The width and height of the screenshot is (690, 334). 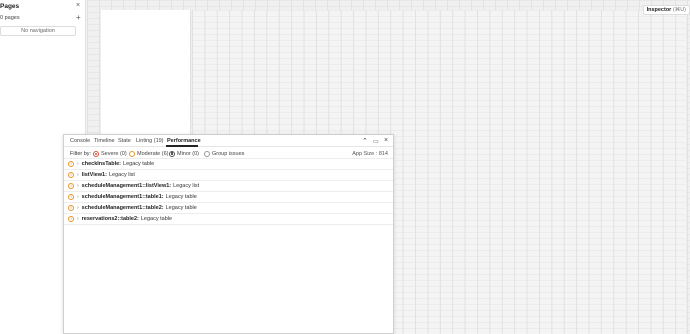 What do you see at coordinates (228, 175) in the screenshot?
I see `issue-row: ! › listView1: Legacy list` at bounding box center [228, 175].